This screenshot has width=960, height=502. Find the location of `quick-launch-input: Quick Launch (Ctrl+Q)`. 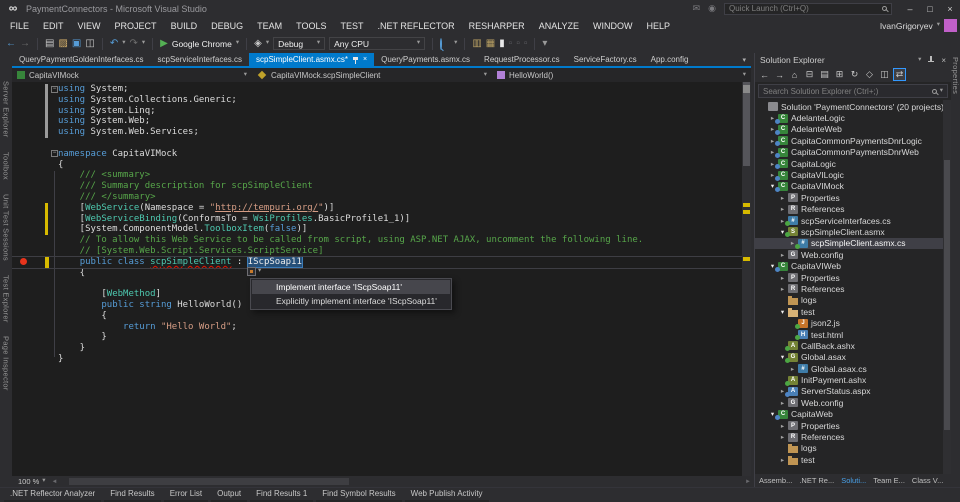

quick-launch-input: Quick Launch (Ctrl+Q) is located at coordinates (808, 8).